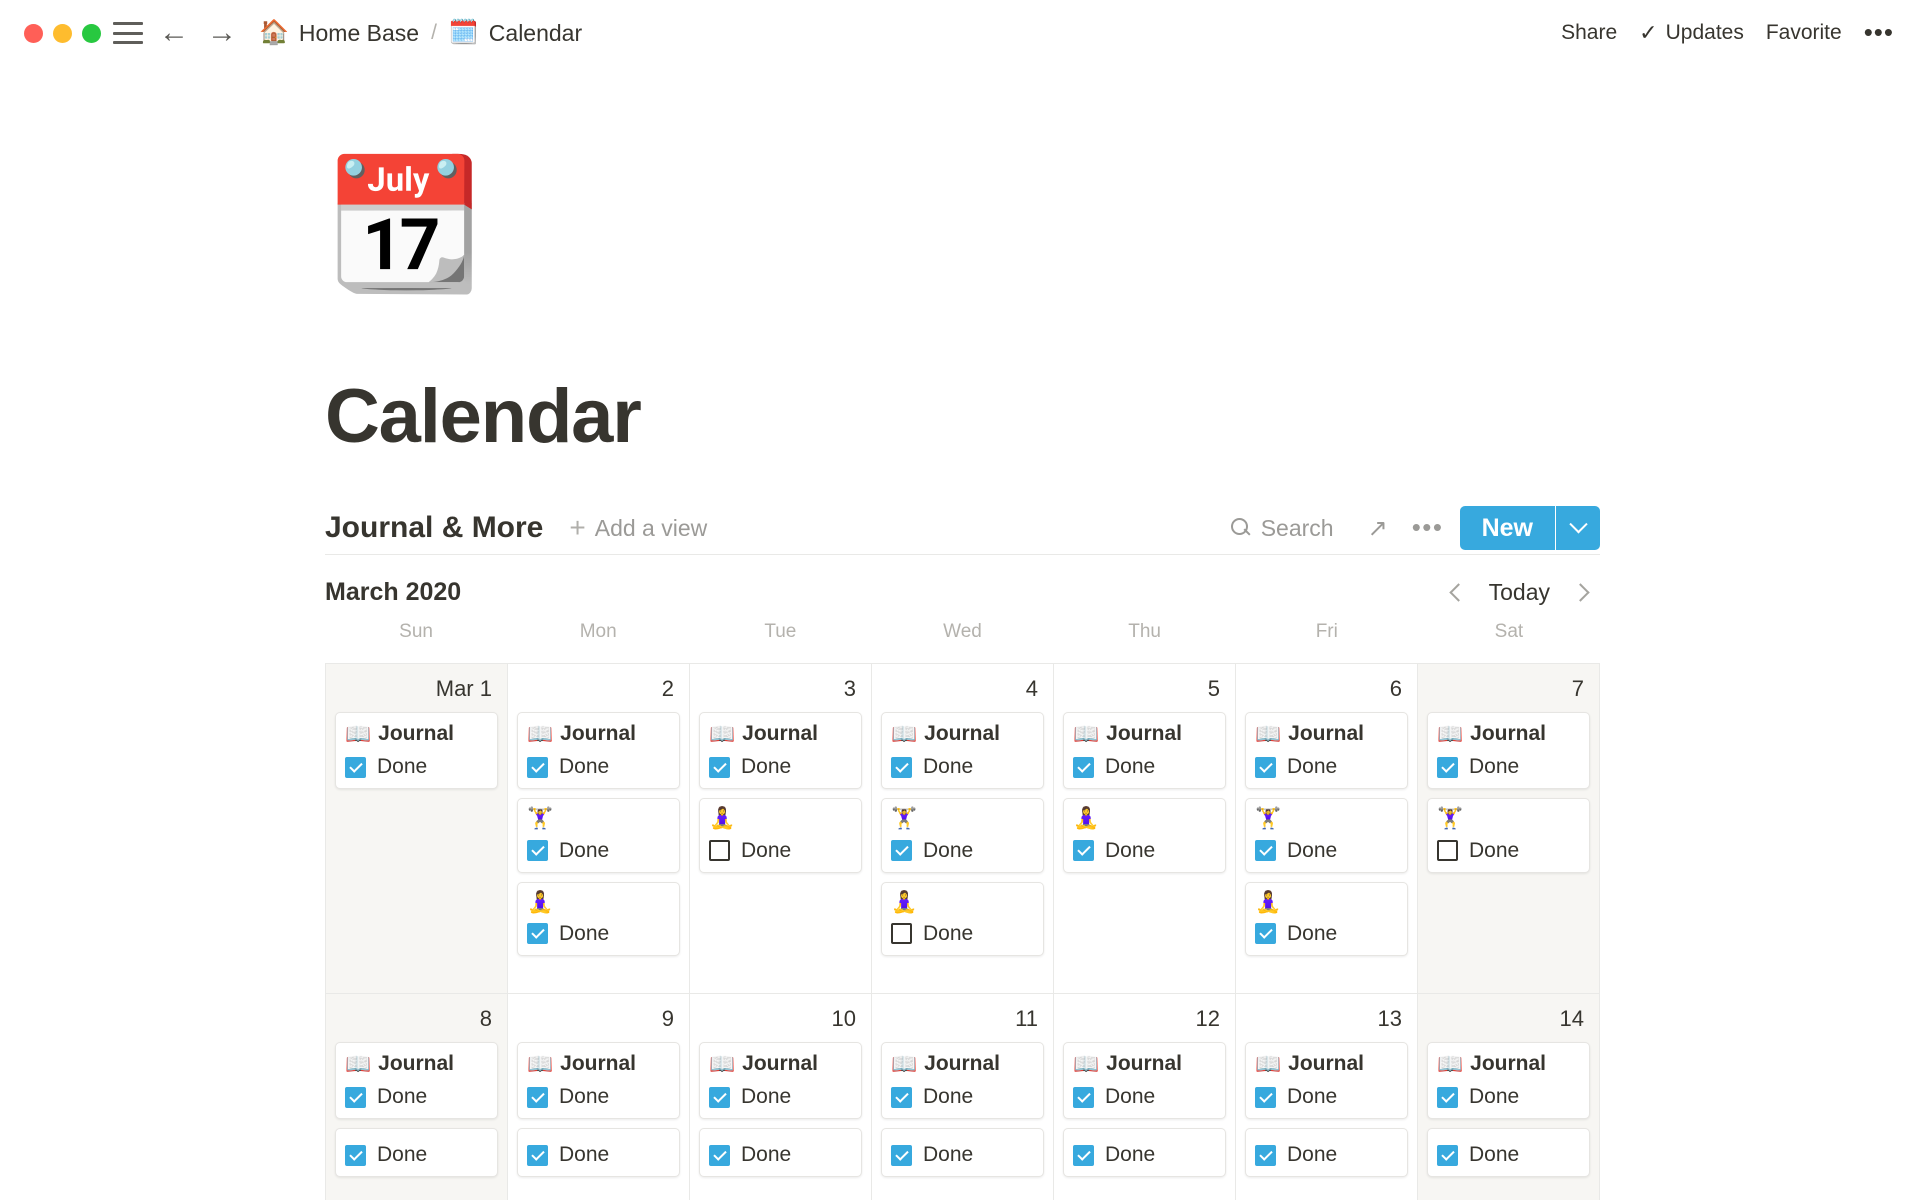 The width and height of the screenshot is (1920, 1200). I want to click on previous-month-icon, so click(1459, 592).